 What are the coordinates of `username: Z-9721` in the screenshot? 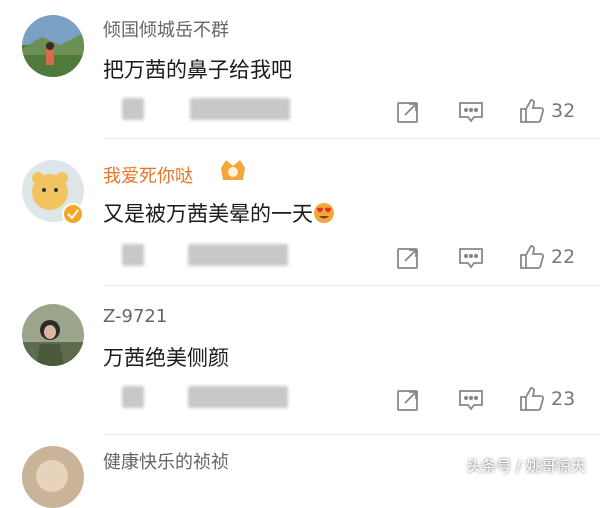 It's located at (135, 316).